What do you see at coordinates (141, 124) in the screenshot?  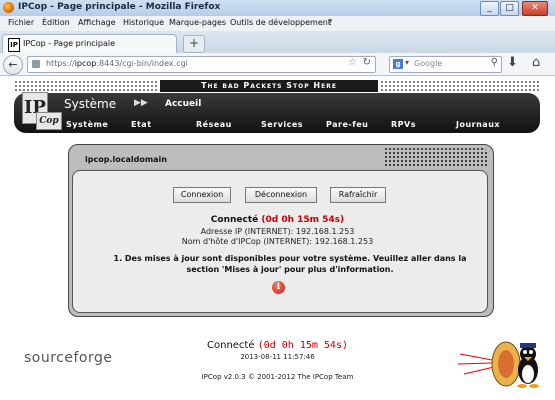 I see `nav-etat: Etat` at bounding box center [141, 124].